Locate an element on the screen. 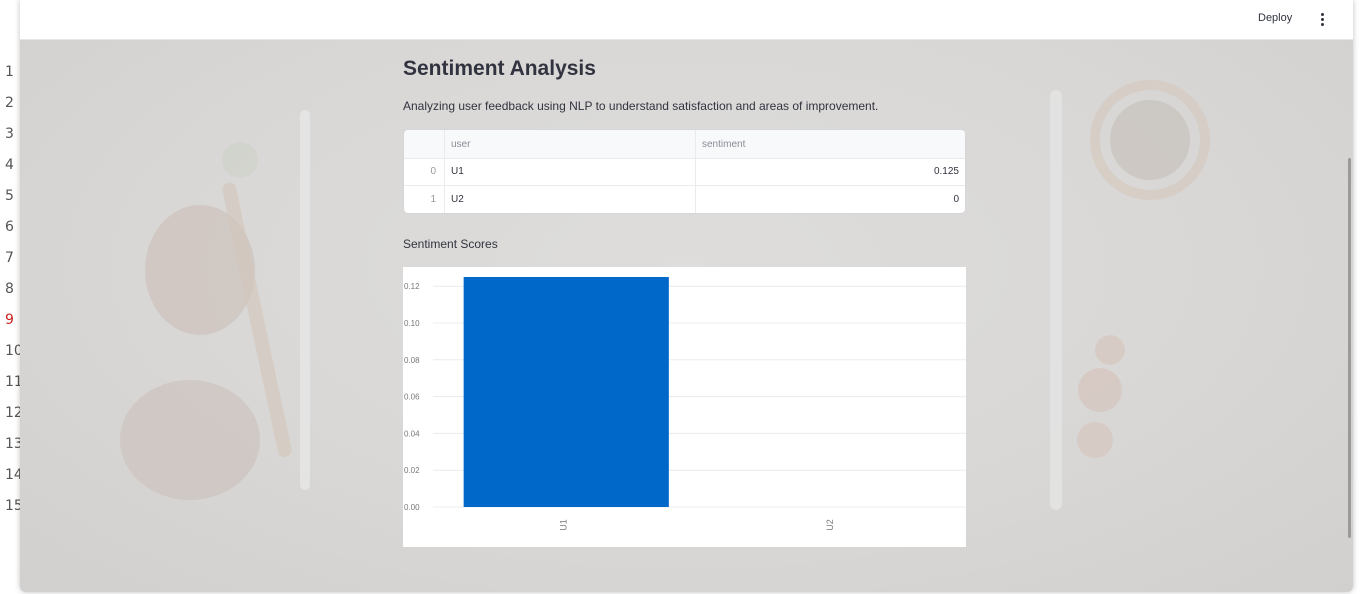 The height and width of the screenshot is (594, 1366). page-title: Sentiment Analysis is located at coordinates (499, 68).